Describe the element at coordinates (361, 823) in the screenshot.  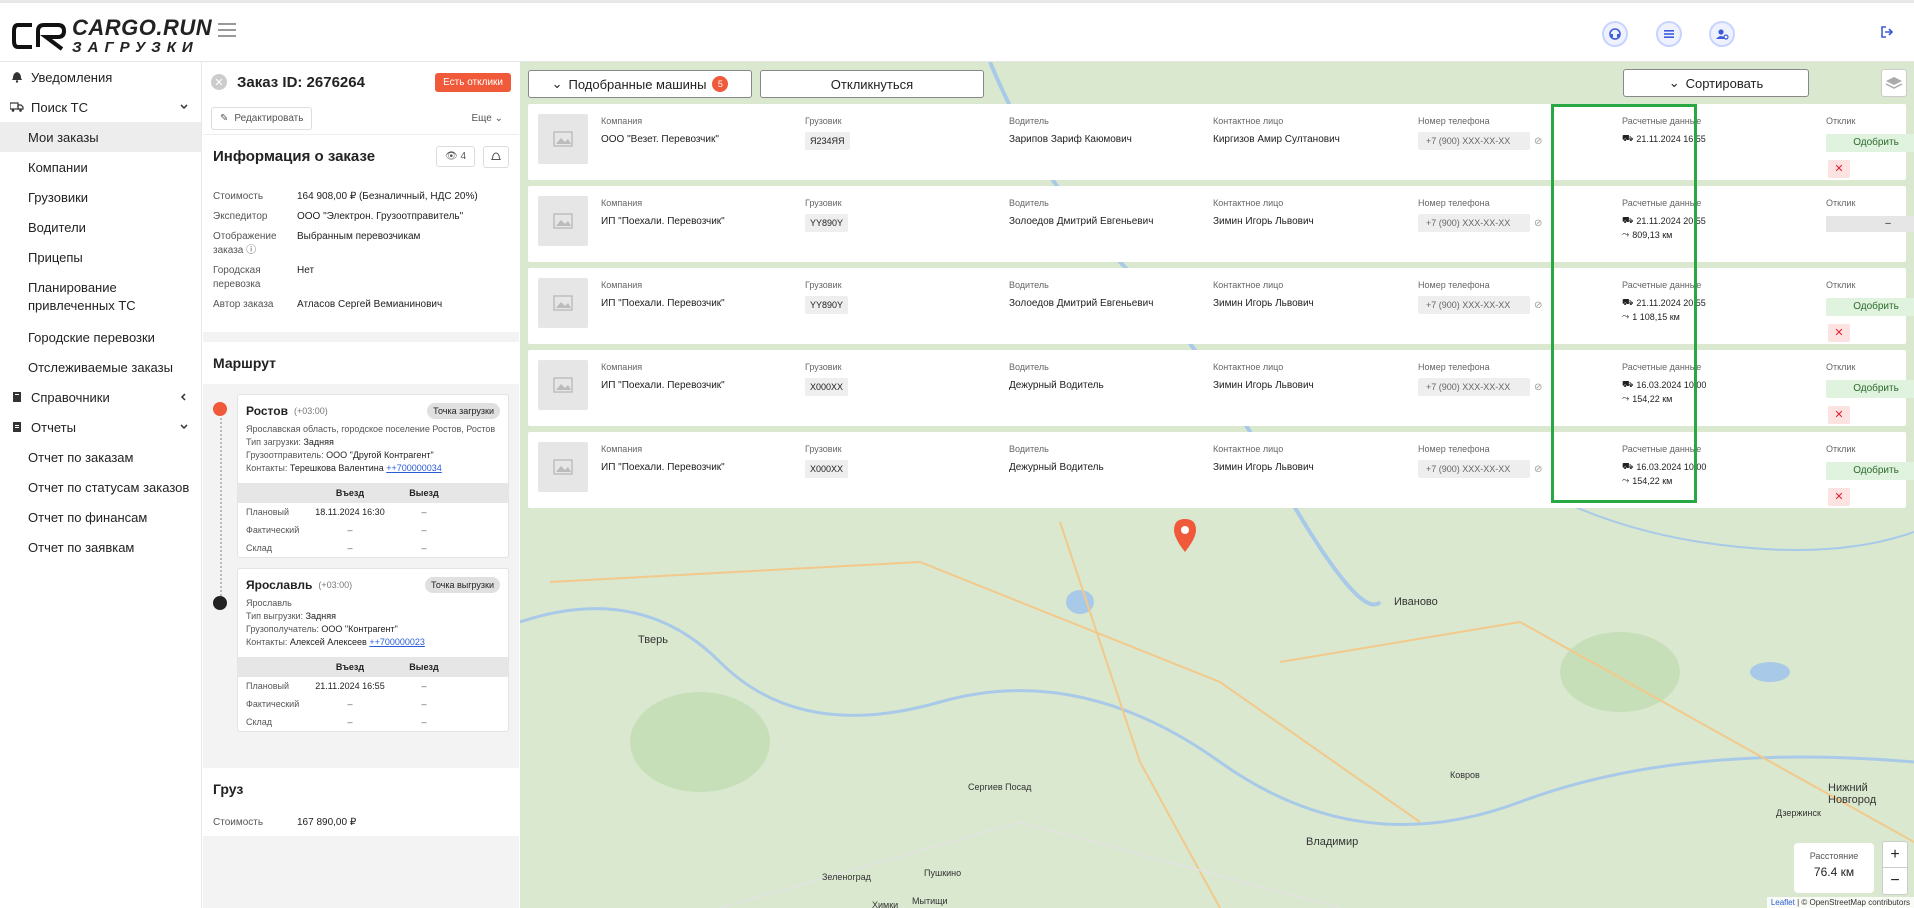
I see `cargo-cost: Стоимость 167 890,00 ₽` at that location.